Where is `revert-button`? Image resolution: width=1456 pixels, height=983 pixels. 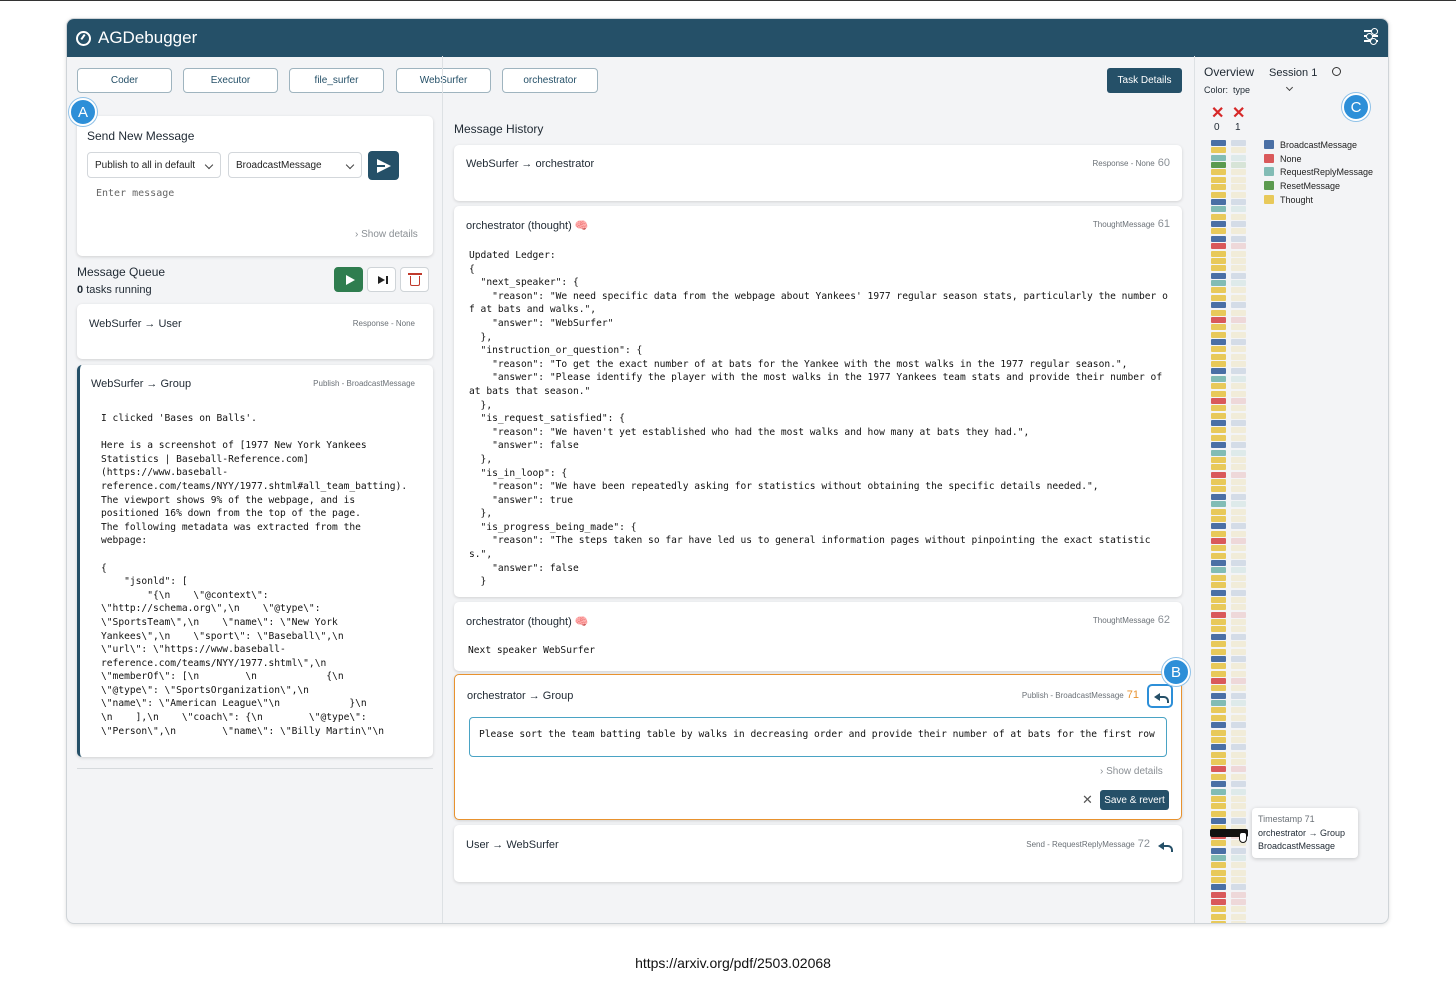 revert-button is located at coordinates (1160, 696).